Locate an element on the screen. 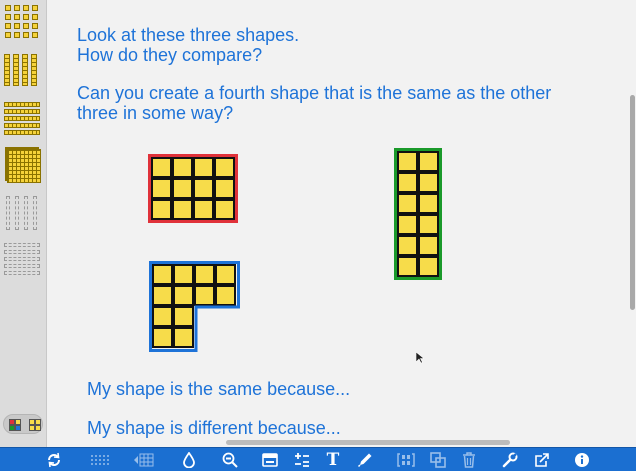 This screenshot has width=636, height=471. pen-icon is located at coordinates (365, 460).